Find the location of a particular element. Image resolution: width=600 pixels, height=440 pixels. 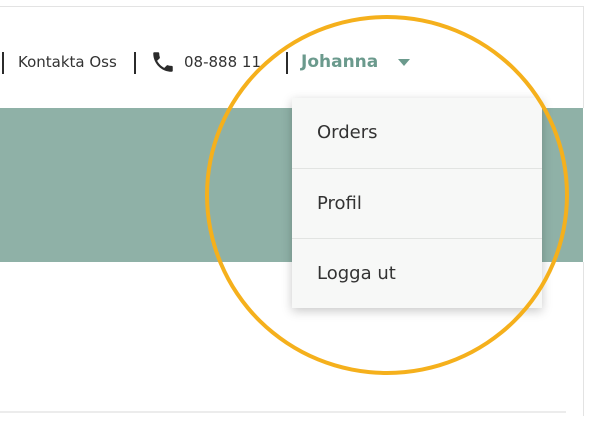

page-margin is located at coordinates (591, 185).